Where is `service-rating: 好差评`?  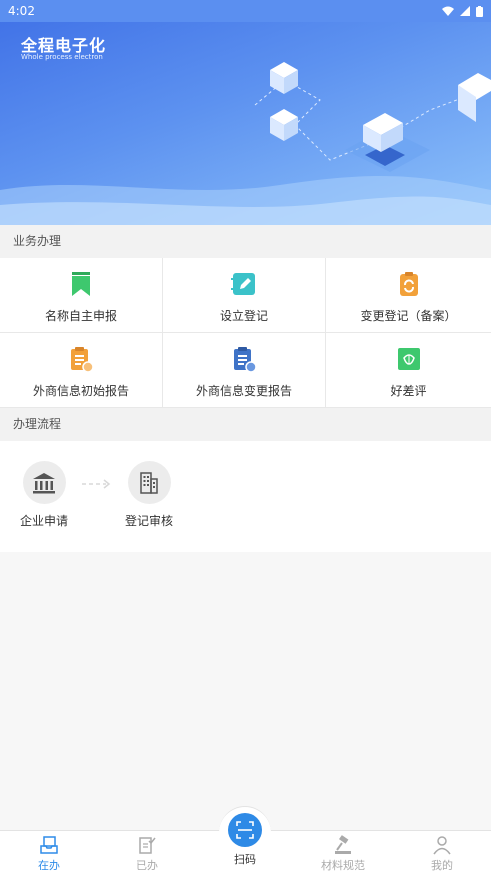
service-rating: 好差评 is located at coordinates (408, 370).